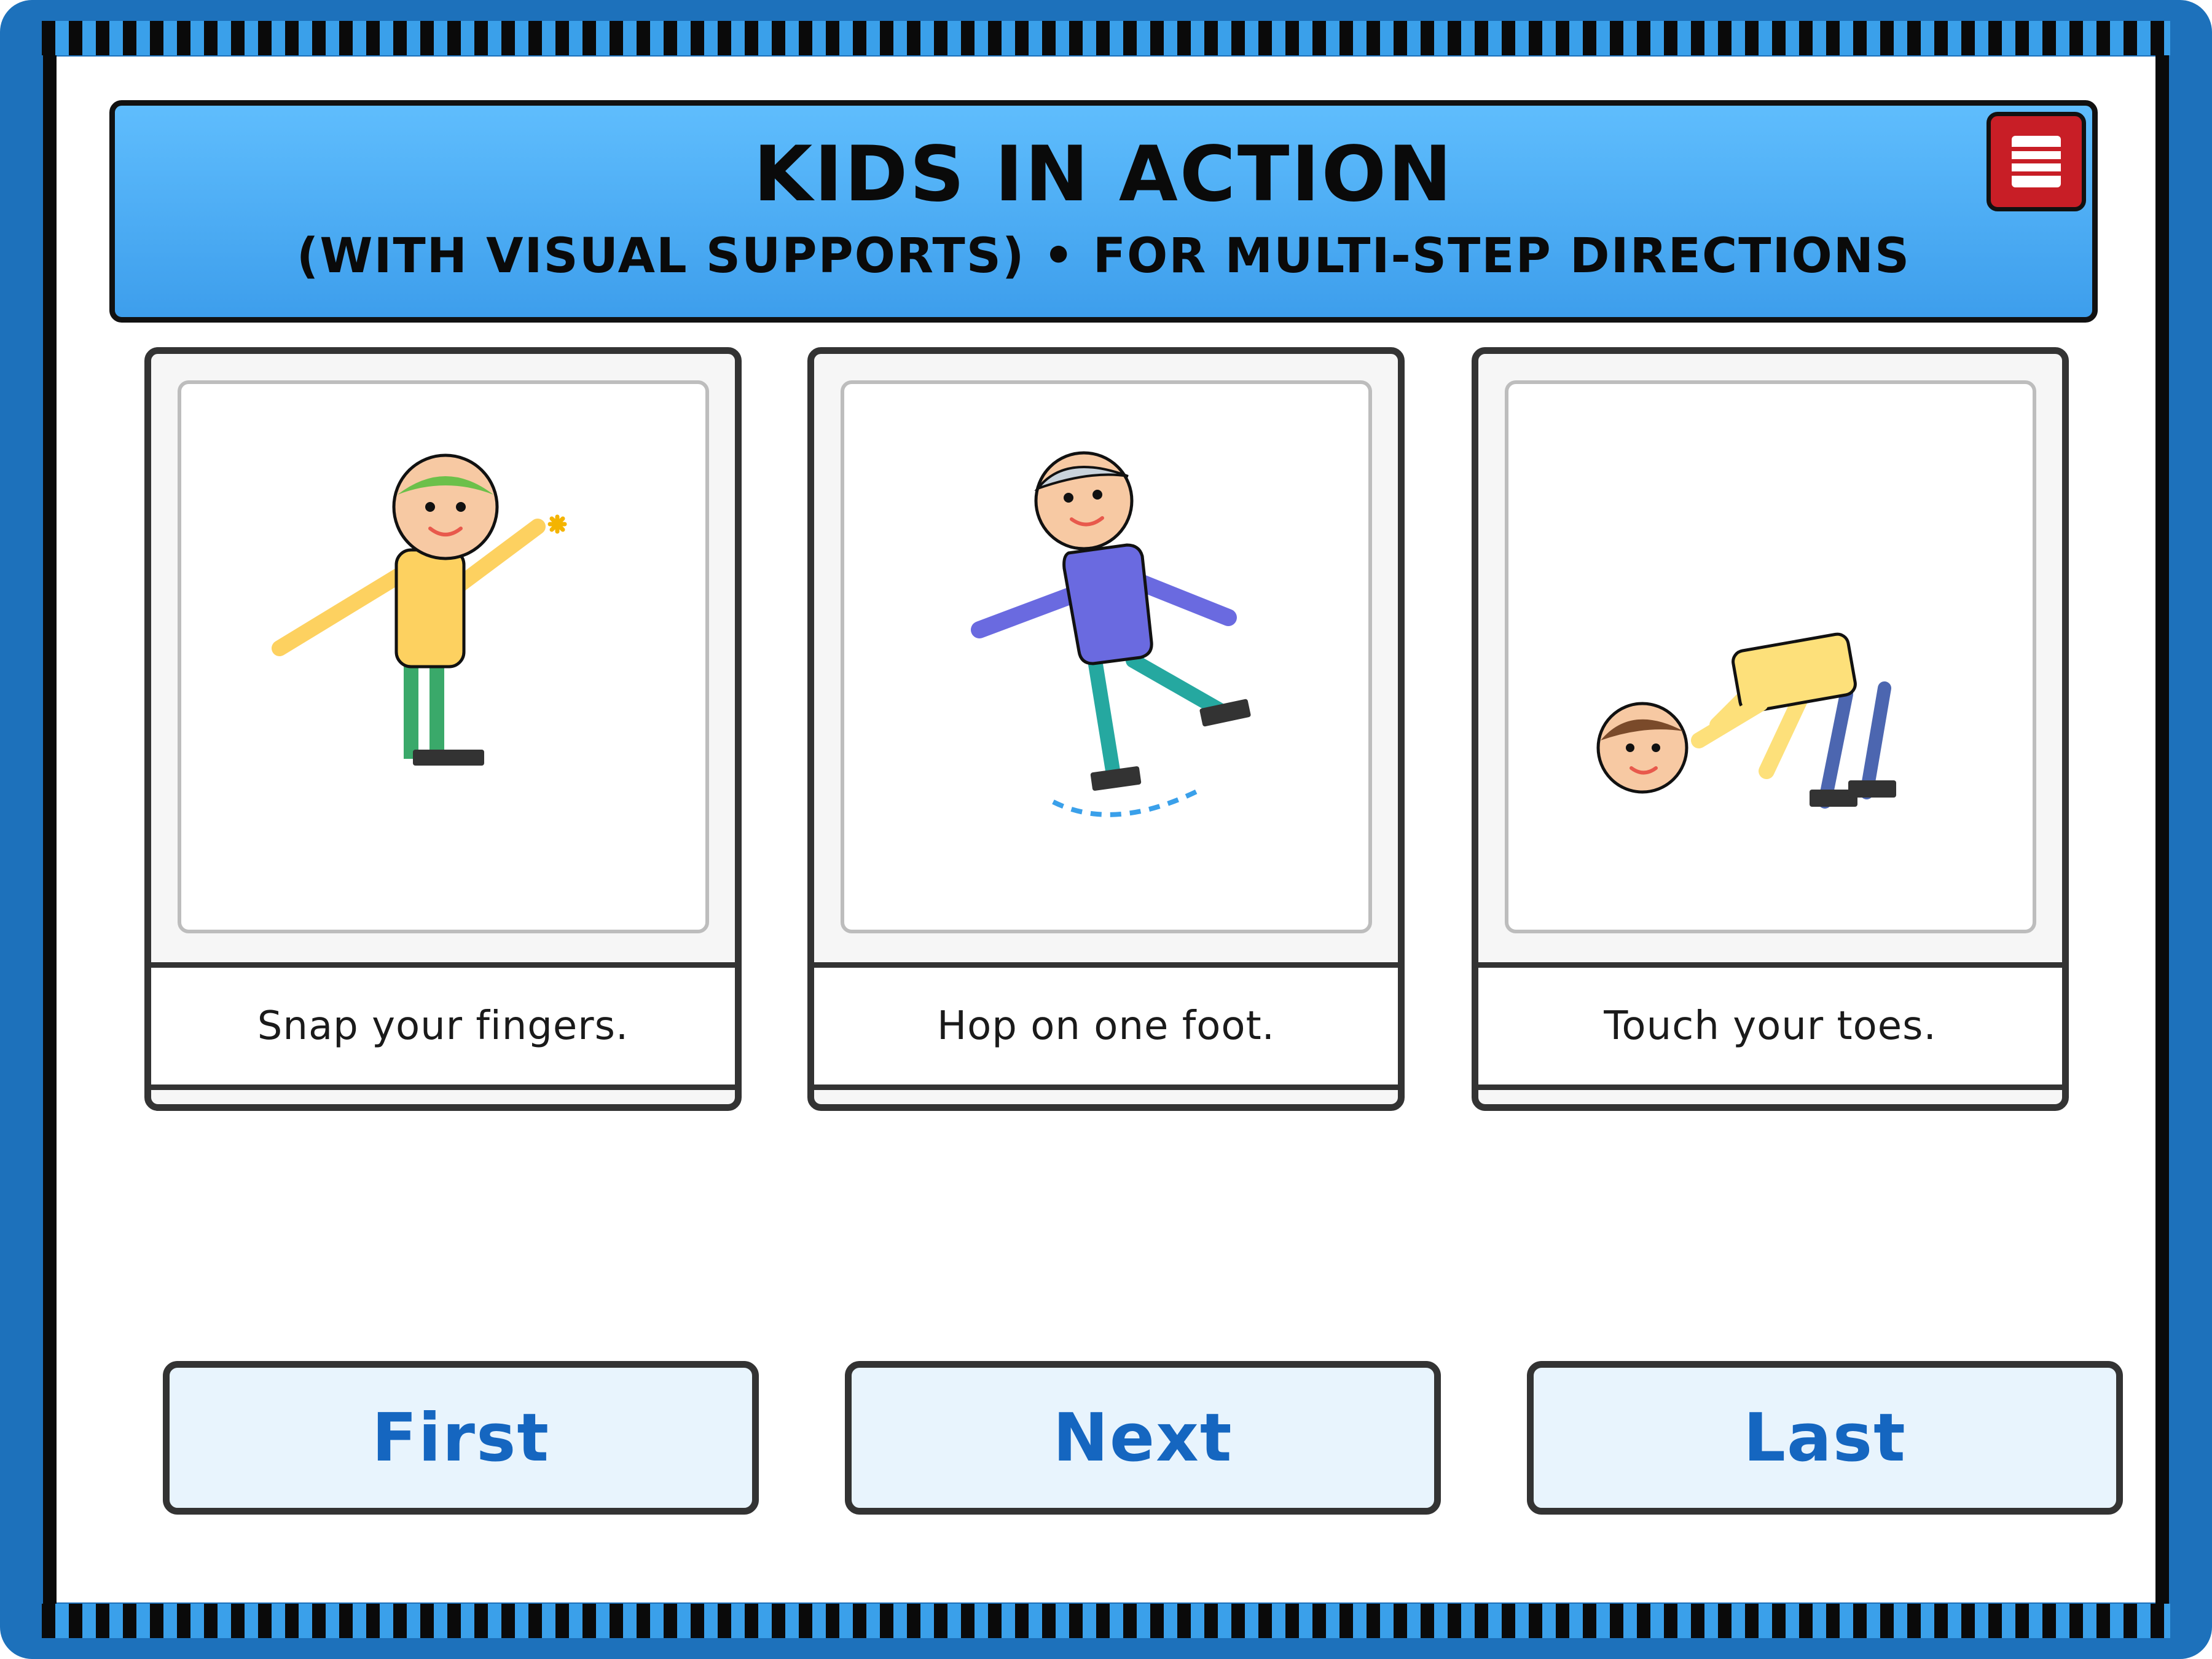  I want to click on card-caption: Touch your toes., so click(1770, 1026).